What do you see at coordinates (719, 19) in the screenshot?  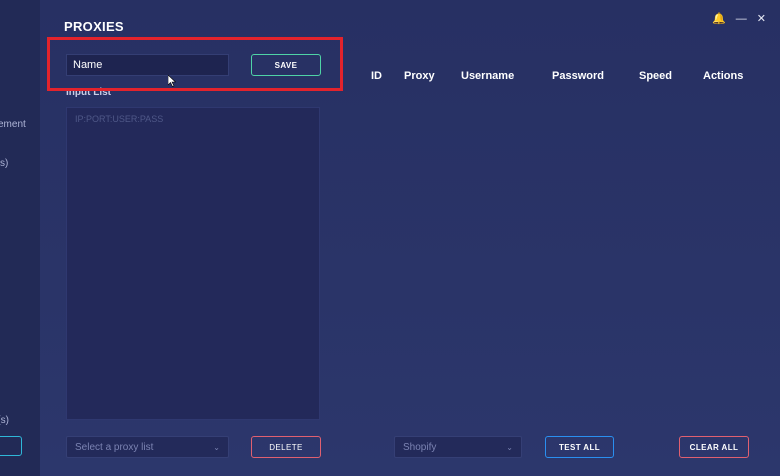 I see `bell-icon: 🔔` at bounding box center [719, 19].